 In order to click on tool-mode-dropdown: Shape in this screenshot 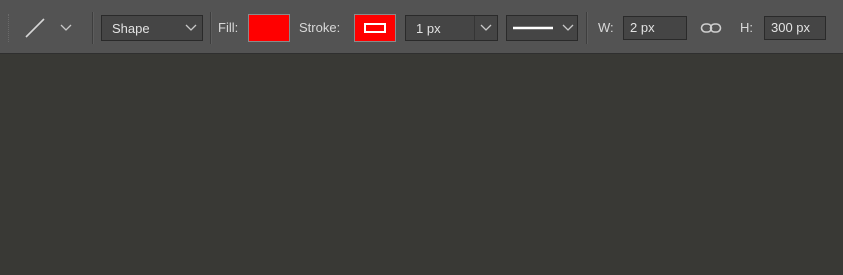, I will do `click(152, 28)`.